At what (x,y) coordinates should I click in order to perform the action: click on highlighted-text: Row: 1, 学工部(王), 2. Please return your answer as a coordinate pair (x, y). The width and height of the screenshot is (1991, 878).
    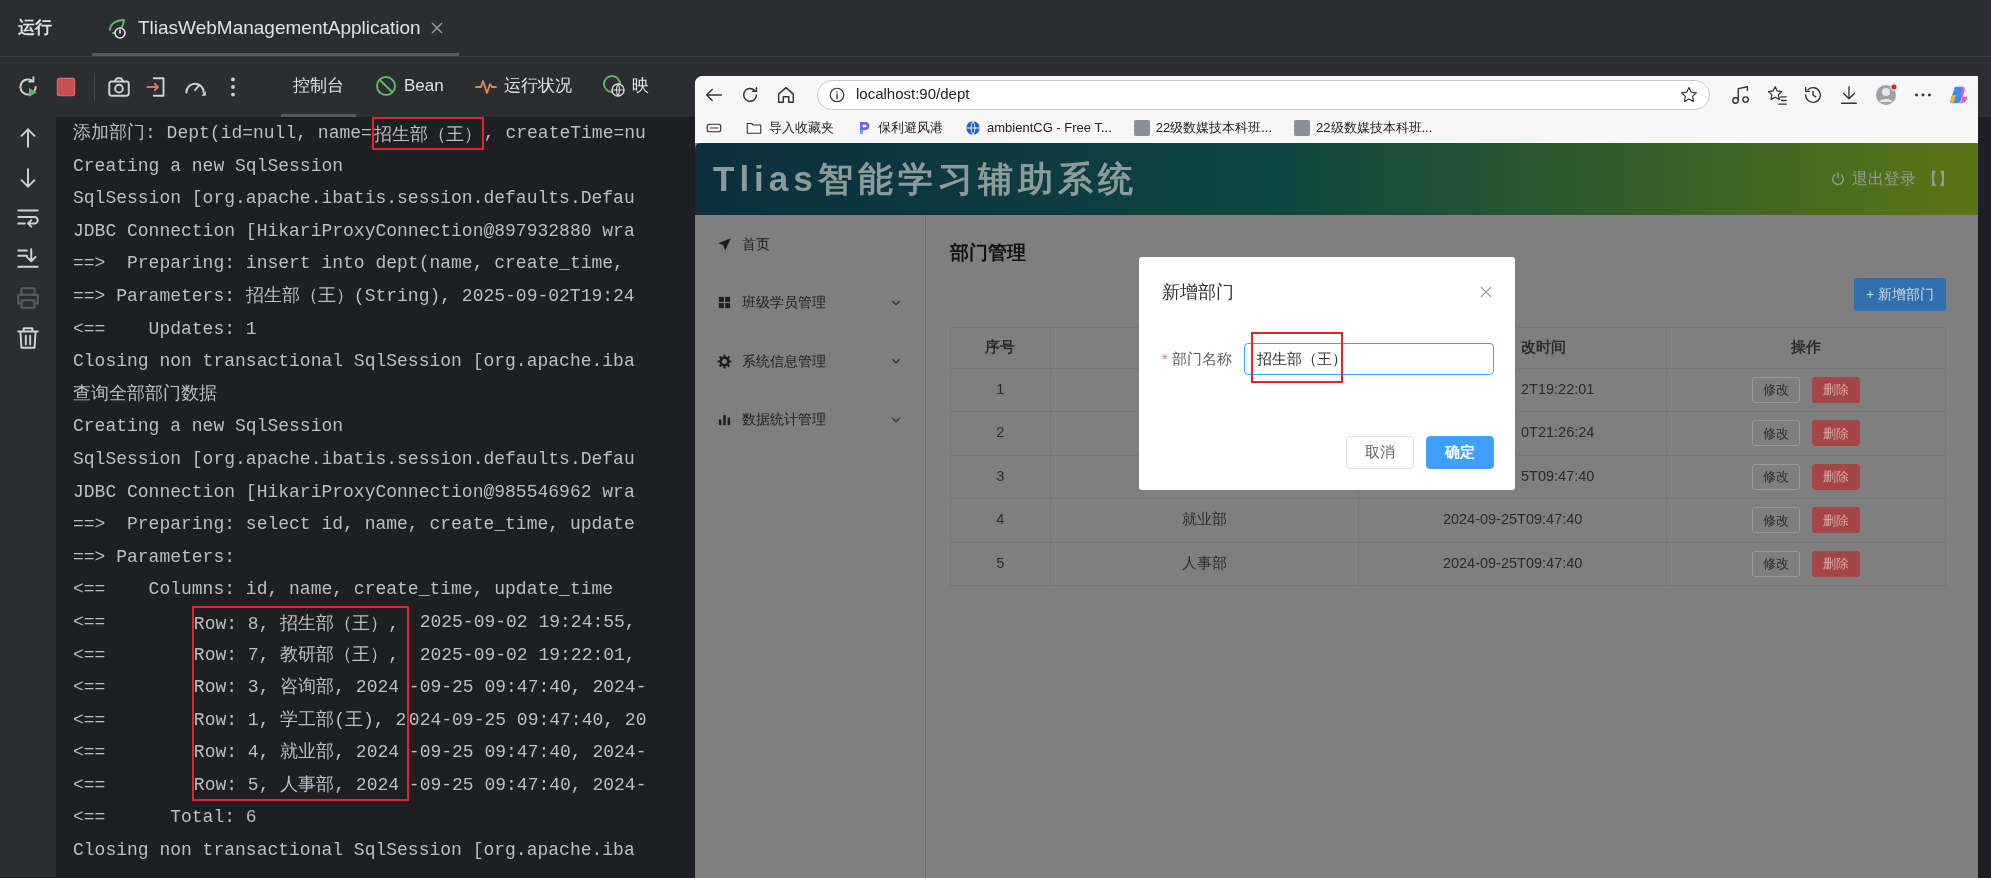
    Looking at the image, I should click on (300, 720).